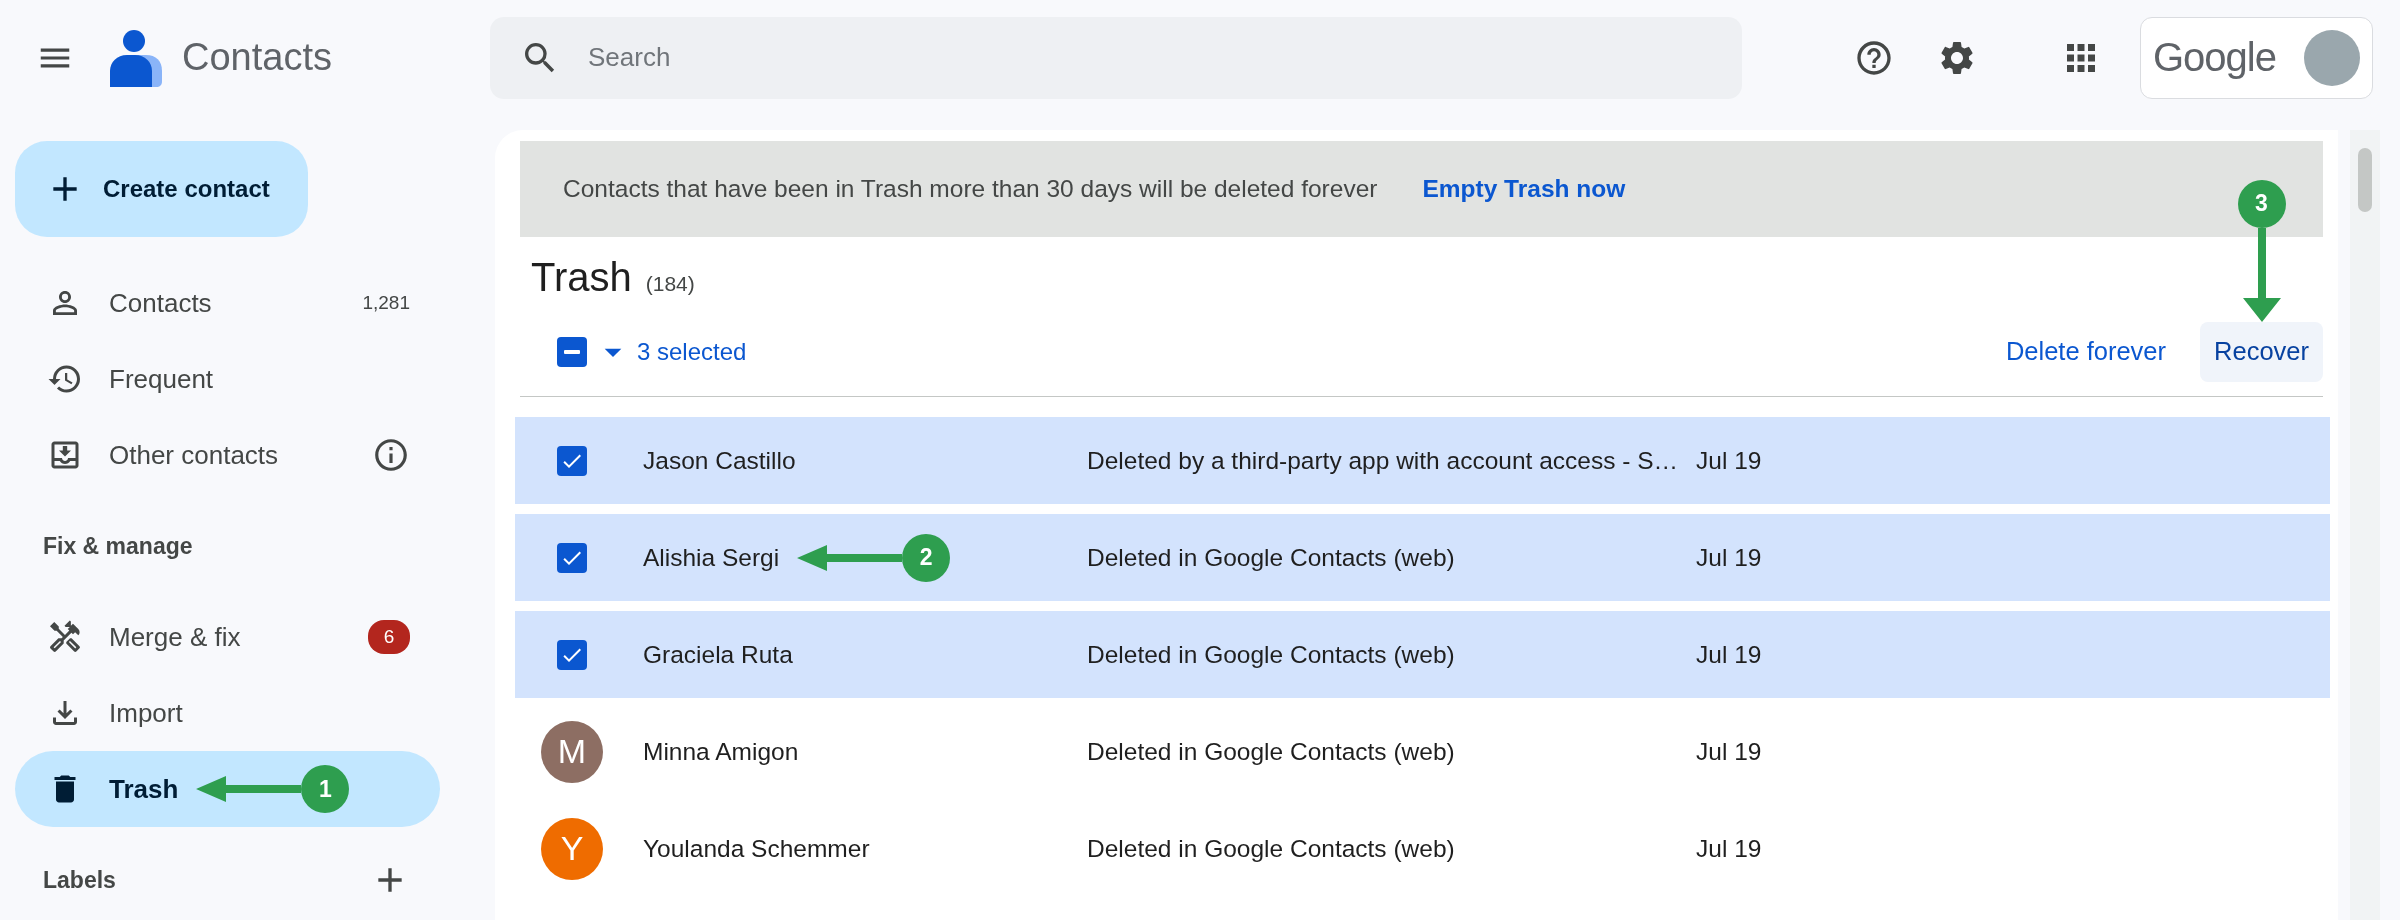 The image size is (2400, 920). What do you see at coordinates (711, 557) in the screenshot?
I see `contact-name: Alishia Sergi` at bounding box center [711, 557].